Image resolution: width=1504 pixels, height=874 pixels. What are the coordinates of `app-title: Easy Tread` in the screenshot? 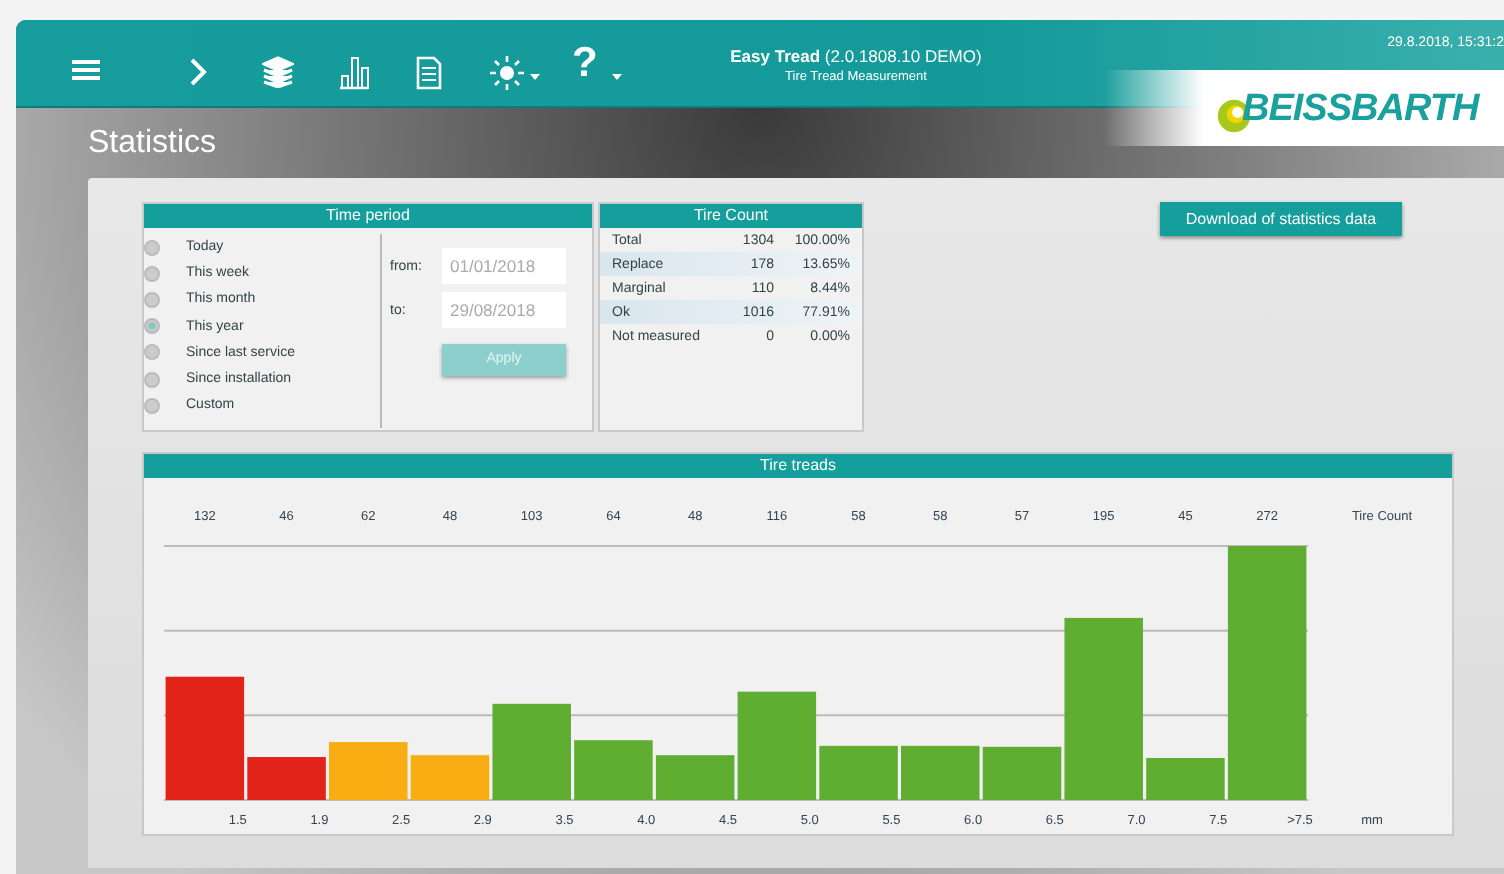 It's located at (775, 56).